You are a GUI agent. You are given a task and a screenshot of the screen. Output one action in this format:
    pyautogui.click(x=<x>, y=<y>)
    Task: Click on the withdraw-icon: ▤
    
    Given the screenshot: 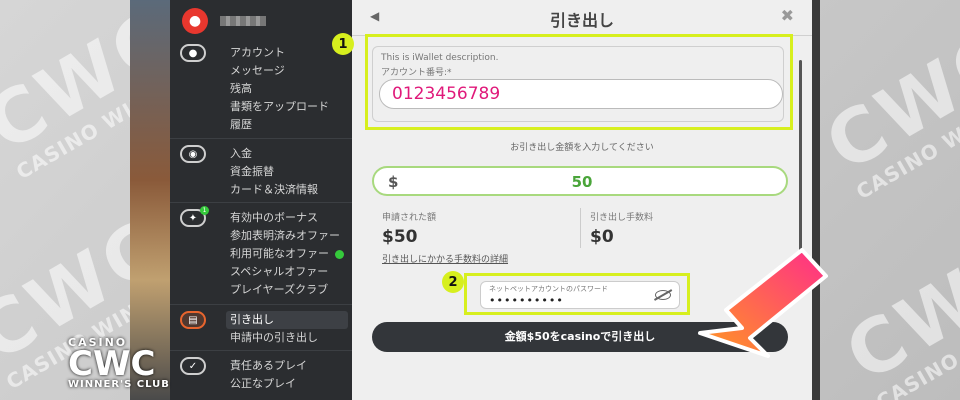 What is the action you would take?
    pyautogui.click(x=193, y=320)
    